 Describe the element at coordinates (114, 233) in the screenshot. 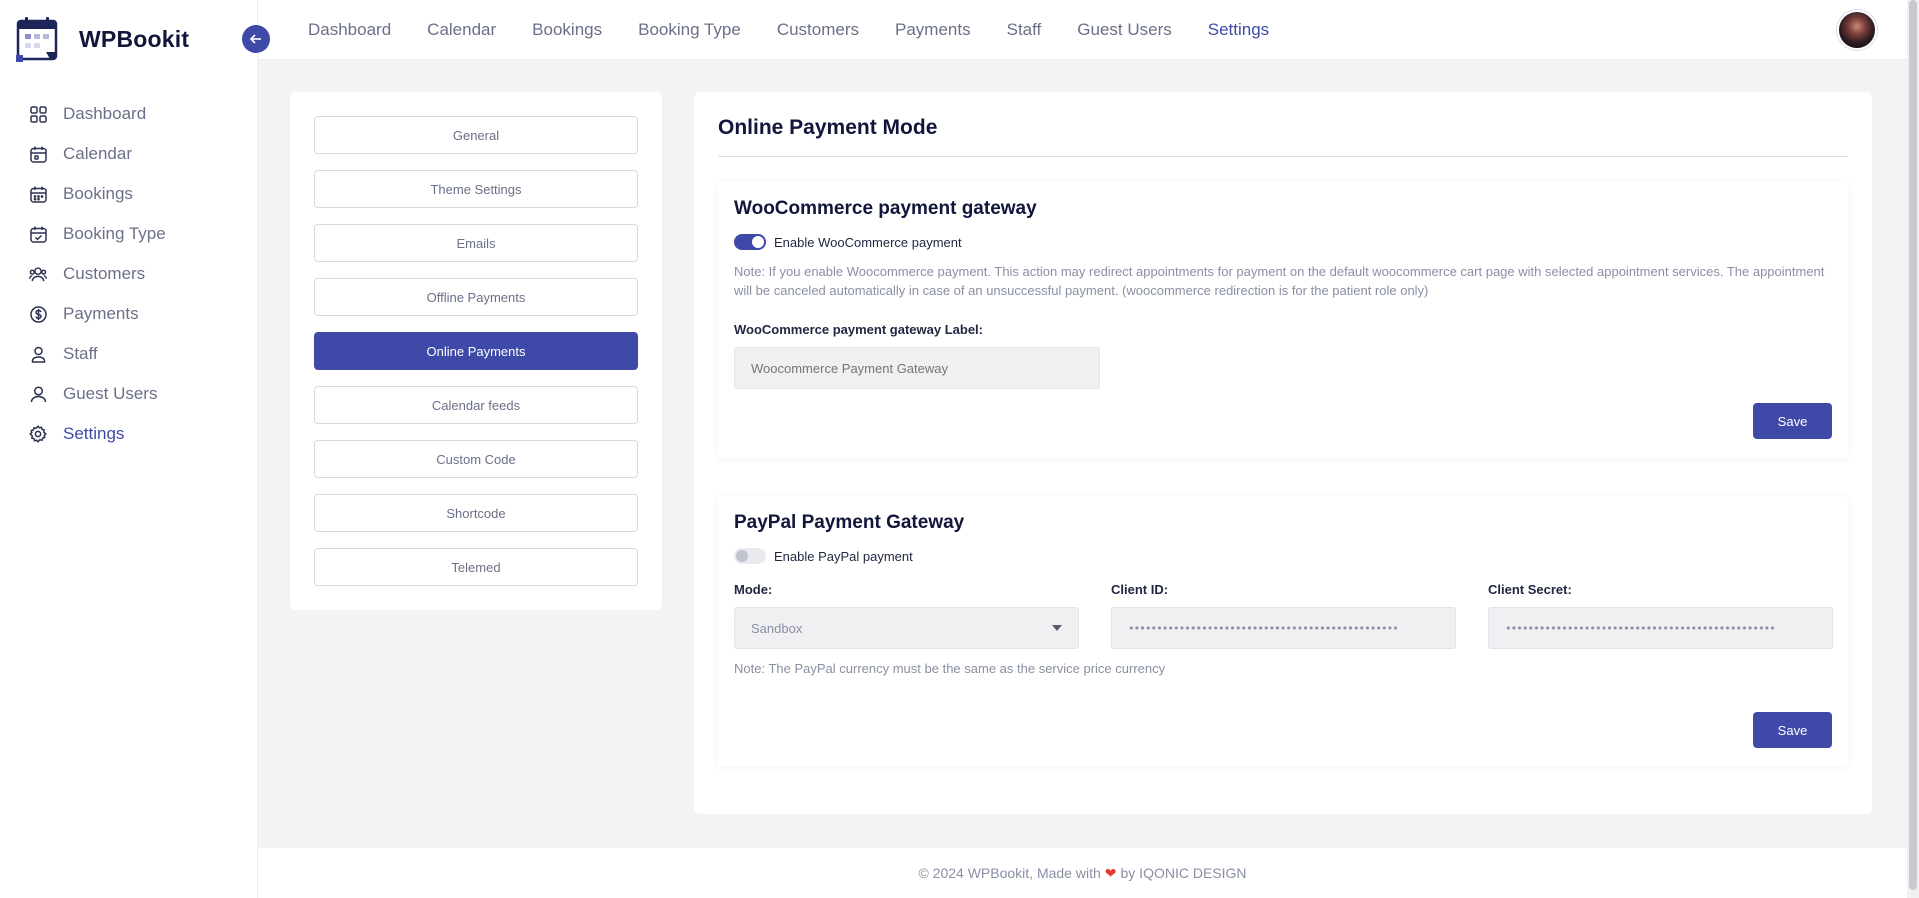

I see `sidebar-item-label: Booking Type` at that location.